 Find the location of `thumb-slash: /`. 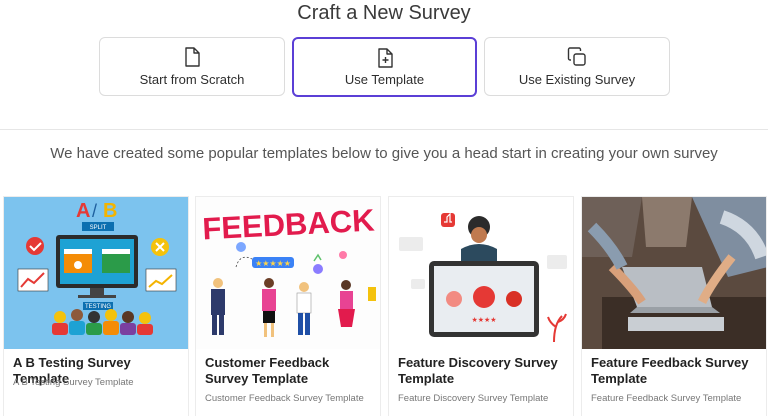

thumb-slash: / is located at coordinates (94, 211).